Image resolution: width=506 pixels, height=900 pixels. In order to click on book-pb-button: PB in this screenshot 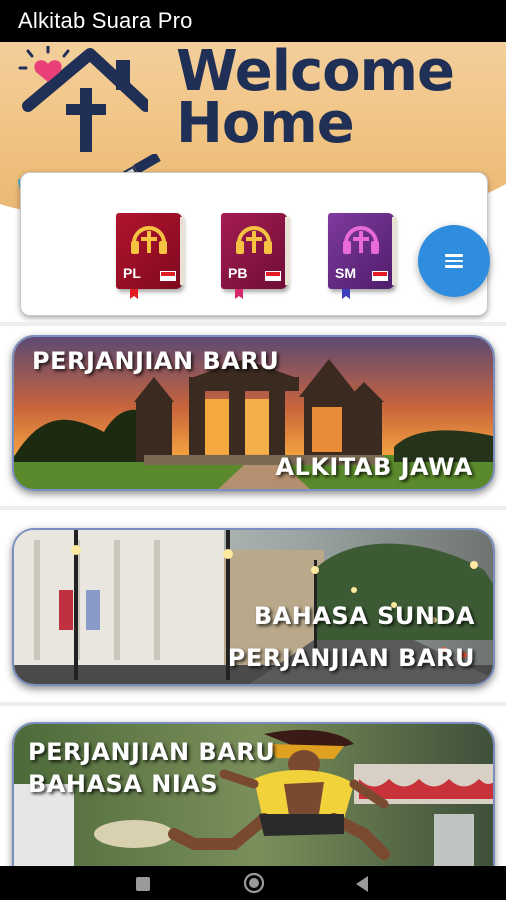, I will do `click(255, 256)`.